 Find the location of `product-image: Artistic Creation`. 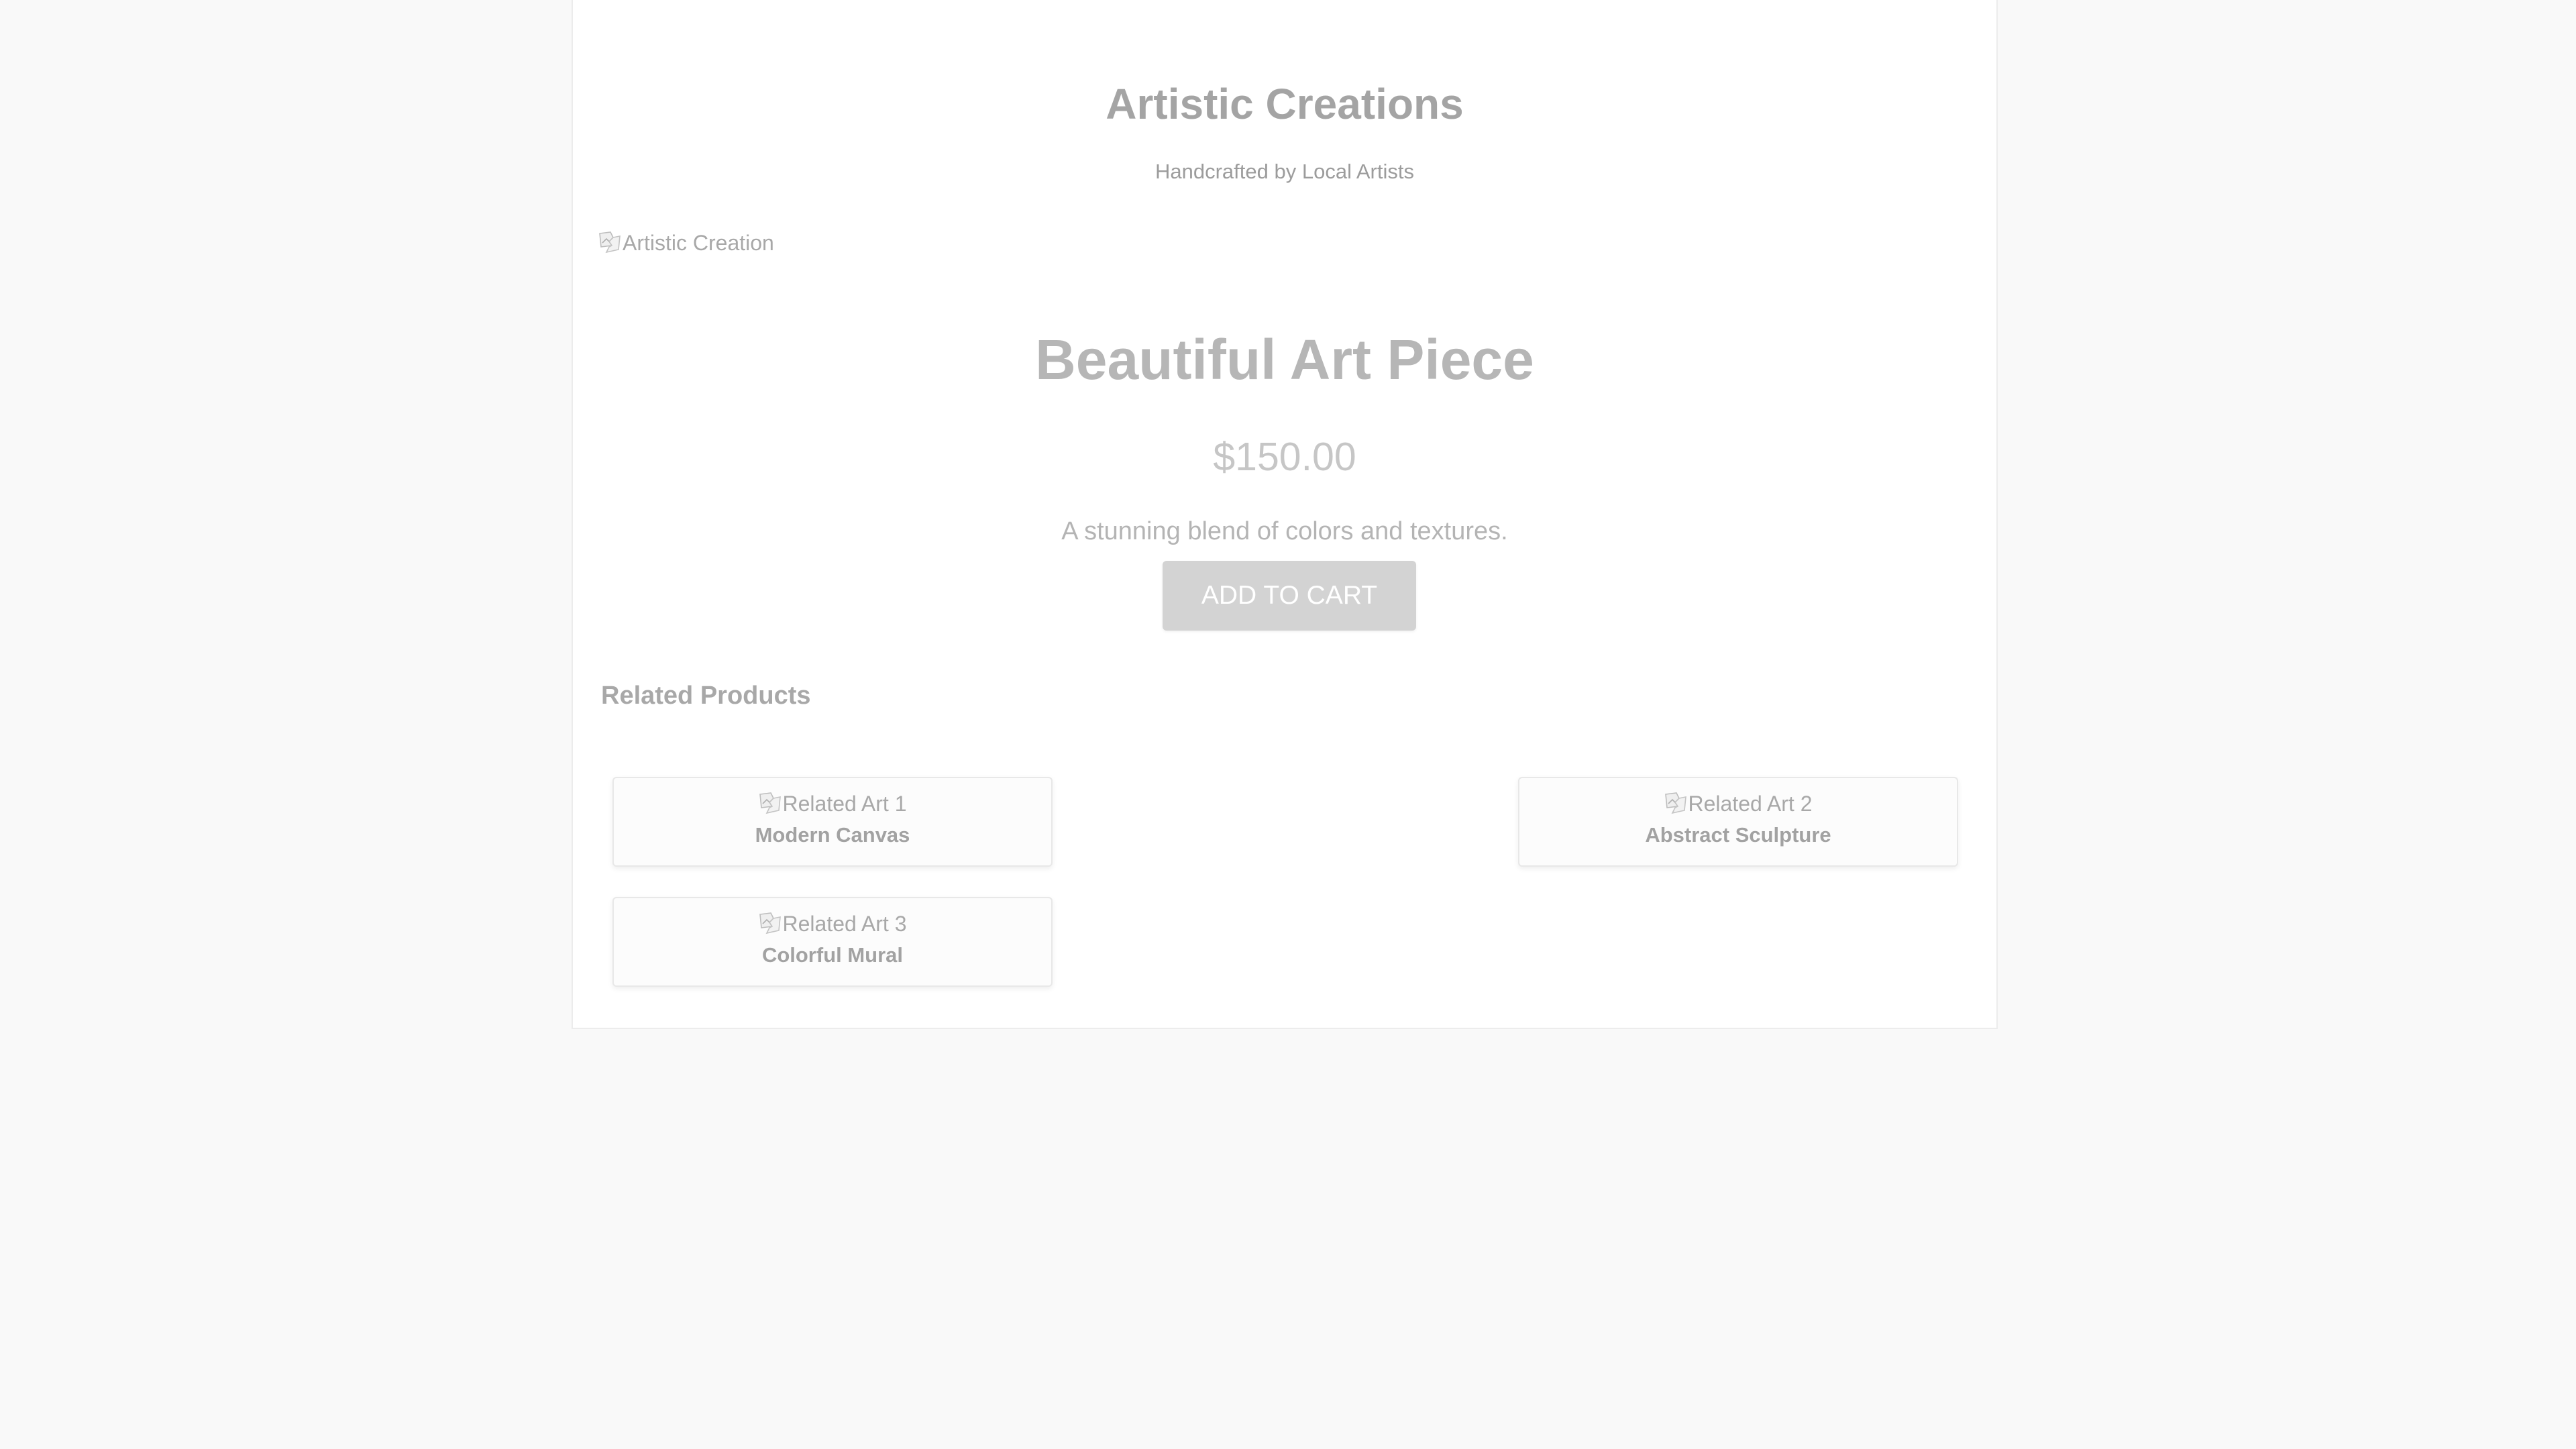

product-image: Artistic Creation is located at coordinates (686, 243).